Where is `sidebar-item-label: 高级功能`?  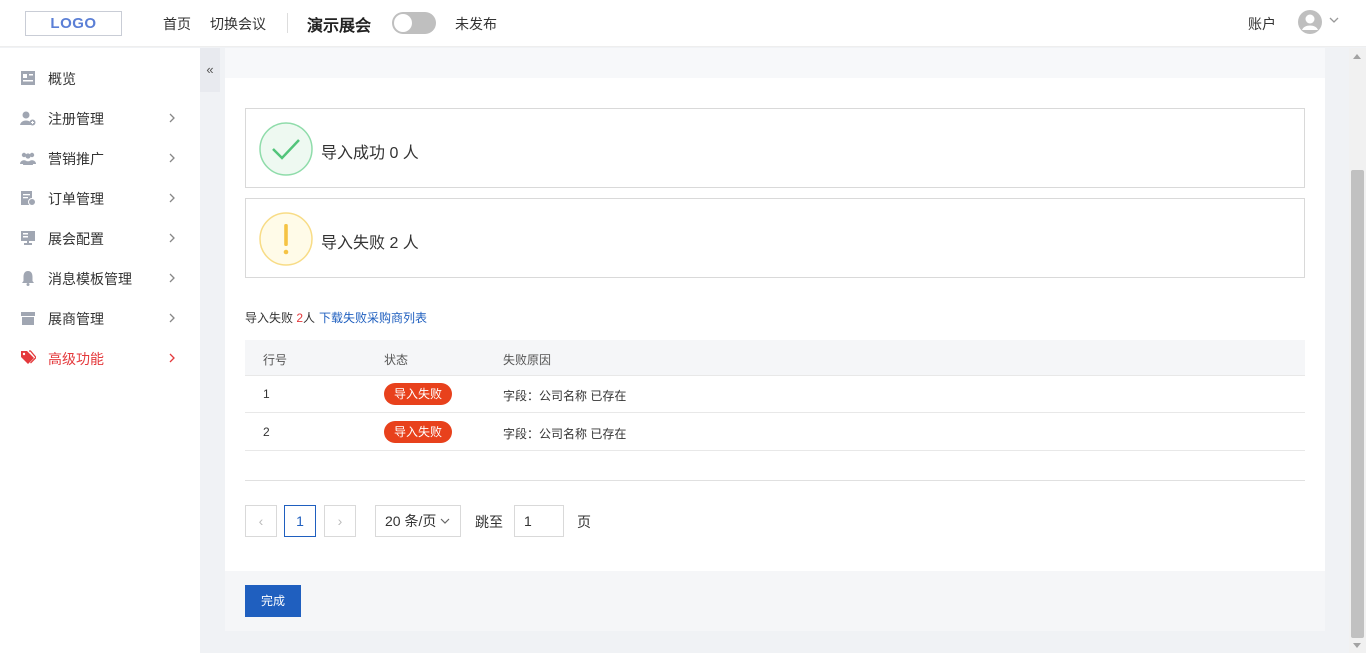
sidebar-item-label: 高级功能 is located at coordinates (76, 359).